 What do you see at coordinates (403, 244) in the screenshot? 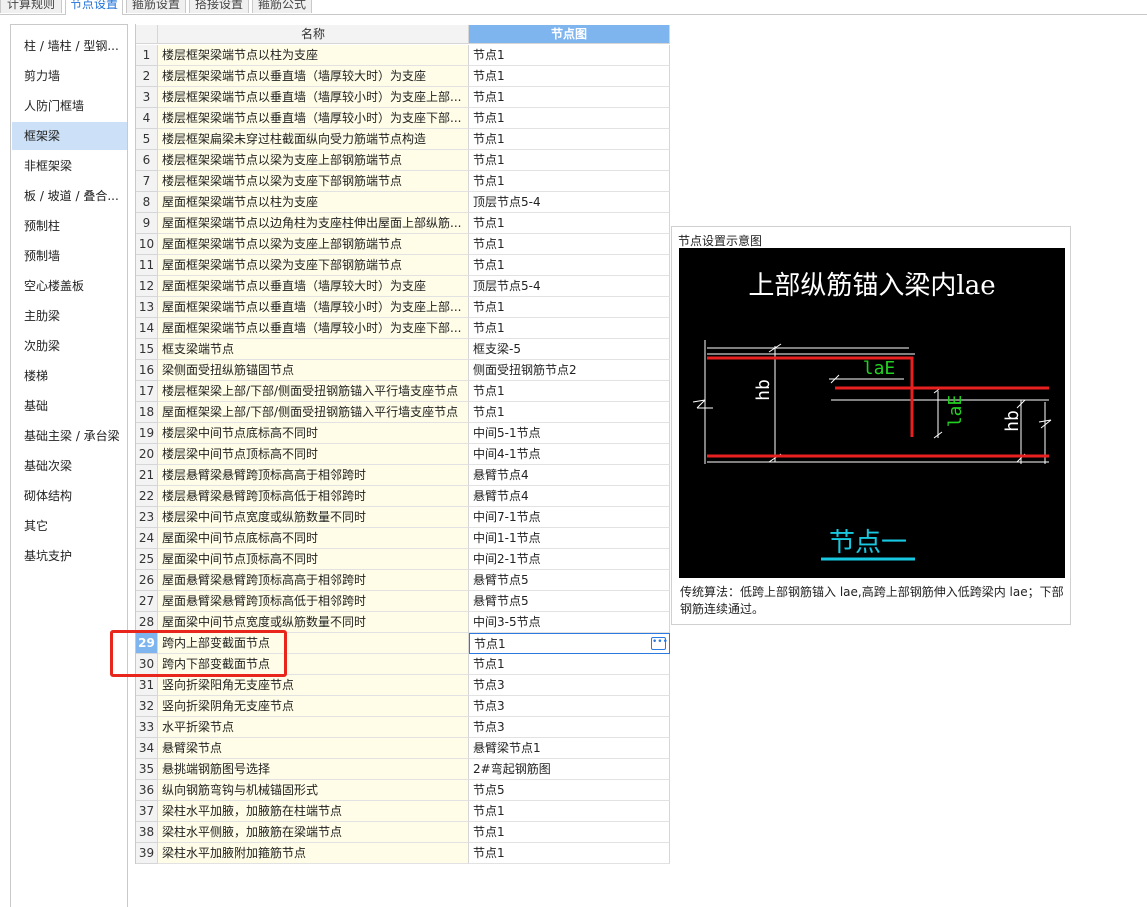
I see `table-row: 10 屋面框架梁端节点以梁为支座上部钢筋端节点 节点1` at bounding box center [403, 244].